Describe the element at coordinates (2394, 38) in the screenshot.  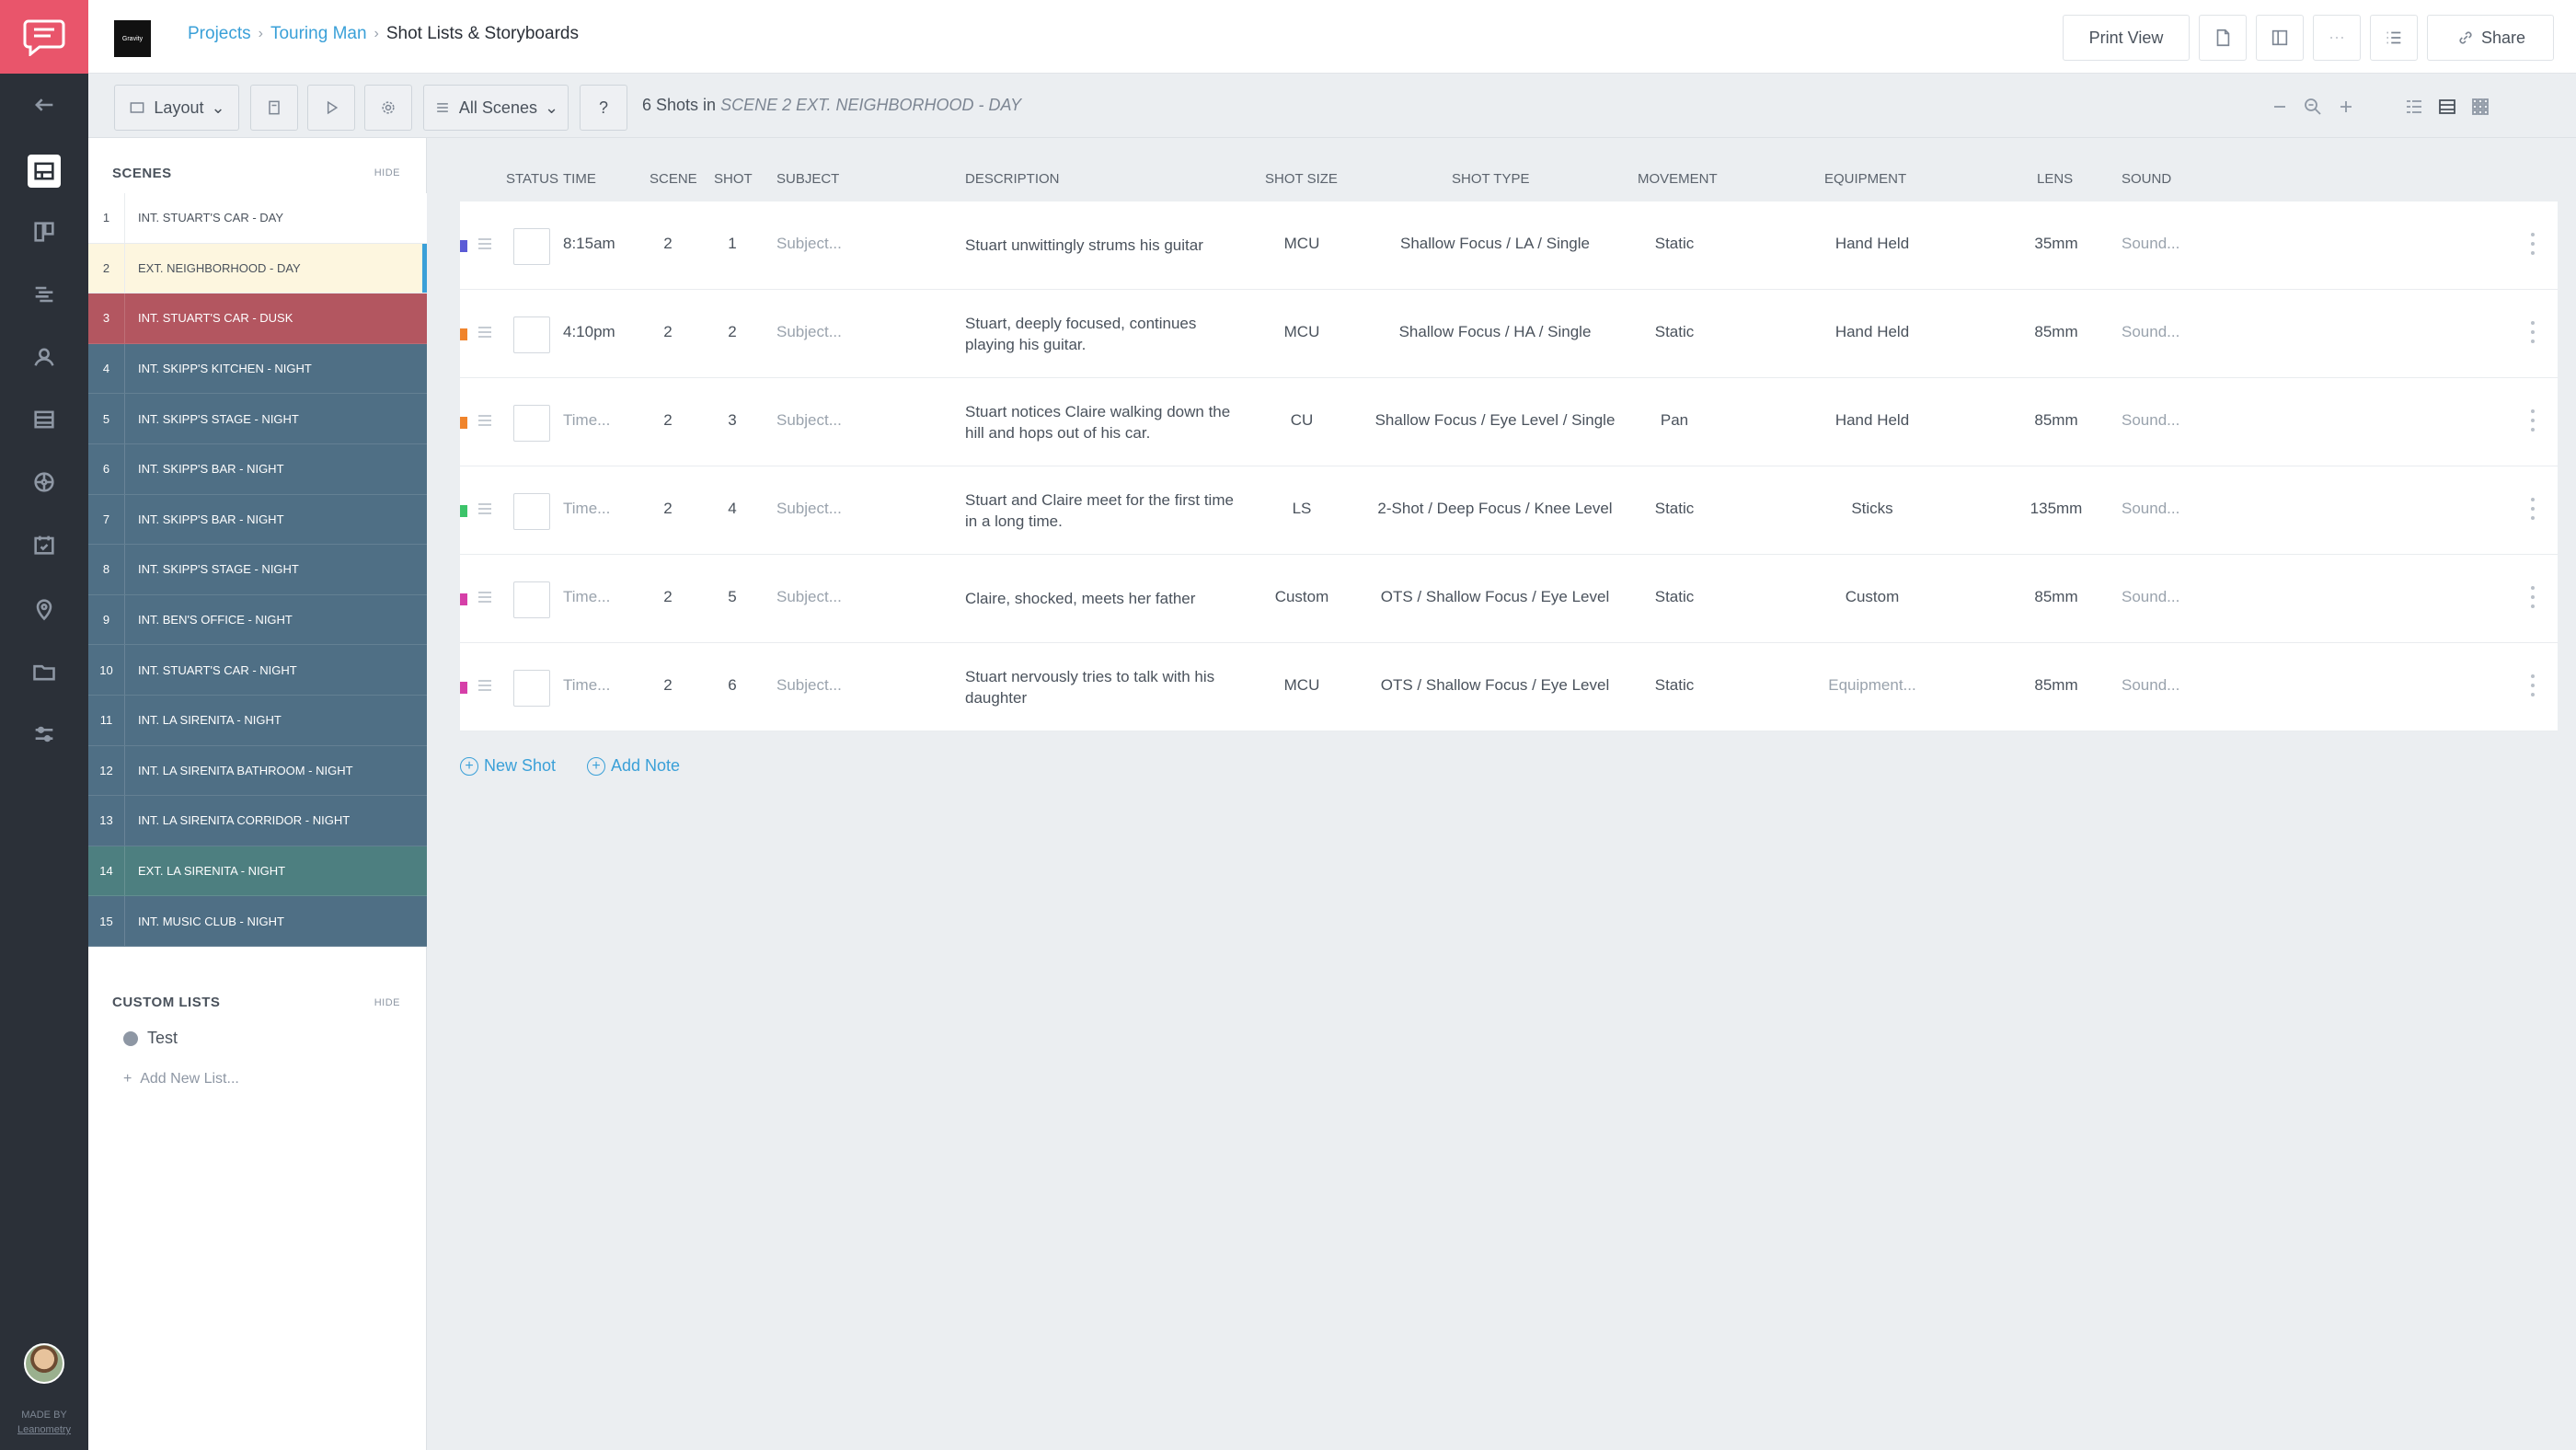
I see `list-view-button` at that location.